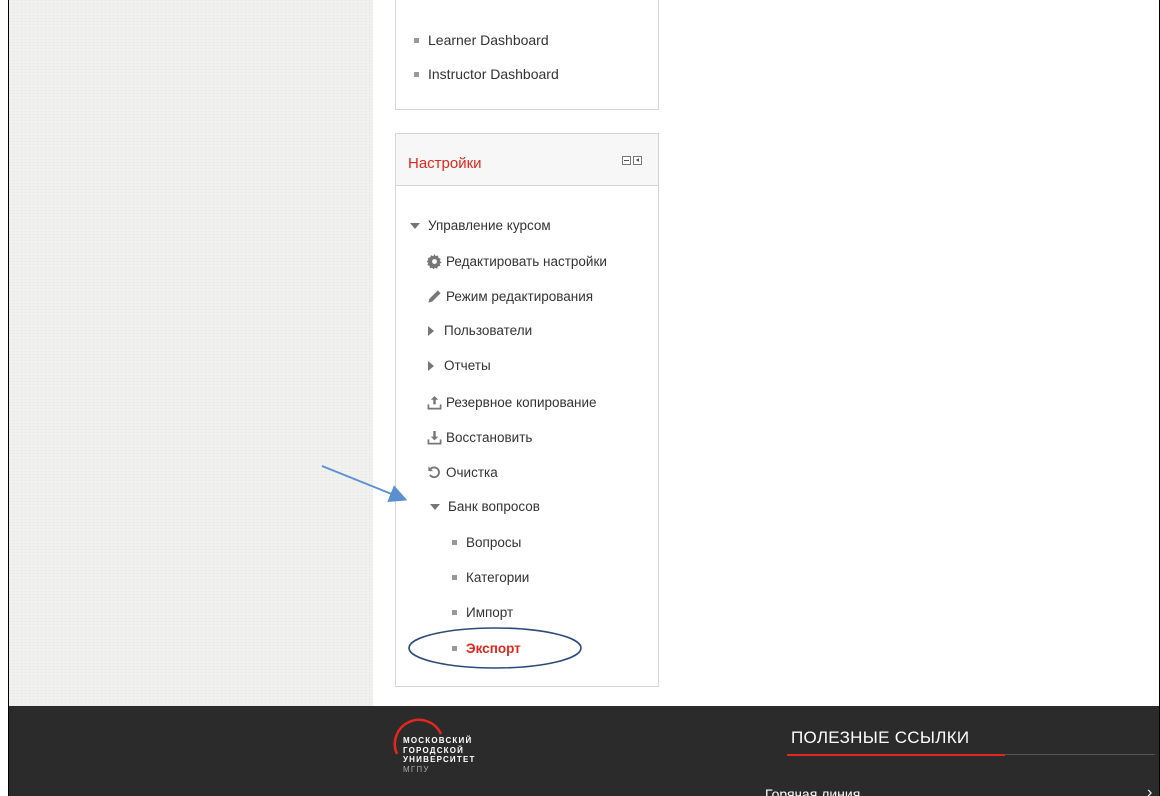 Image resolution: width=1160 pixels, height=796 pixels. What do you see at coordinates (637, 160) in the screenshot?
I see `dock-icon` at bounding box center [637, 160].